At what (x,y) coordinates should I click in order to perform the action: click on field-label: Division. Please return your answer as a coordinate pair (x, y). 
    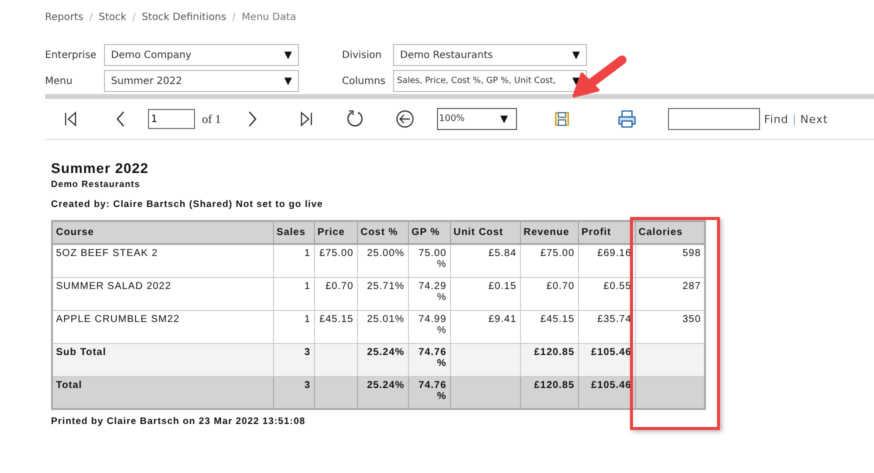
    Looking at the image, I should click on (362, 55).